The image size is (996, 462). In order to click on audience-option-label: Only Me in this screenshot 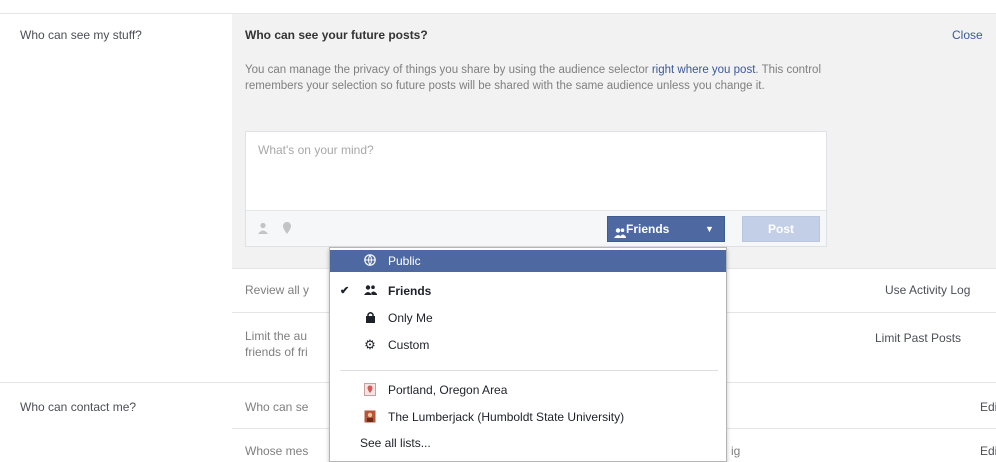, I will do `click(410, 318)`.